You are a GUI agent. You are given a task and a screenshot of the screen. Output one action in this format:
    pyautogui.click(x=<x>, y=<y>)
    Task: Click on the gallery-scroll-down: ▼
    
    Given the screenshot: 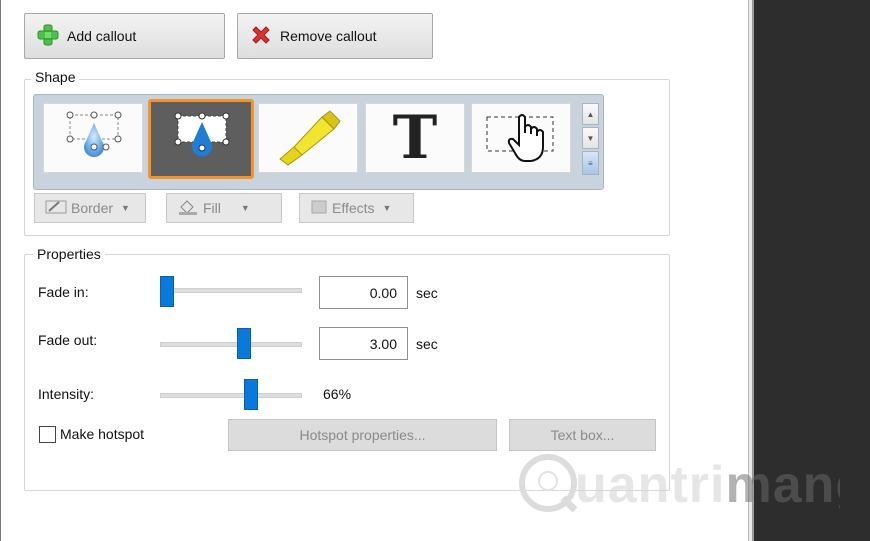 What is the action you would take?
    pyautogui.click(x=590, y=138)
    